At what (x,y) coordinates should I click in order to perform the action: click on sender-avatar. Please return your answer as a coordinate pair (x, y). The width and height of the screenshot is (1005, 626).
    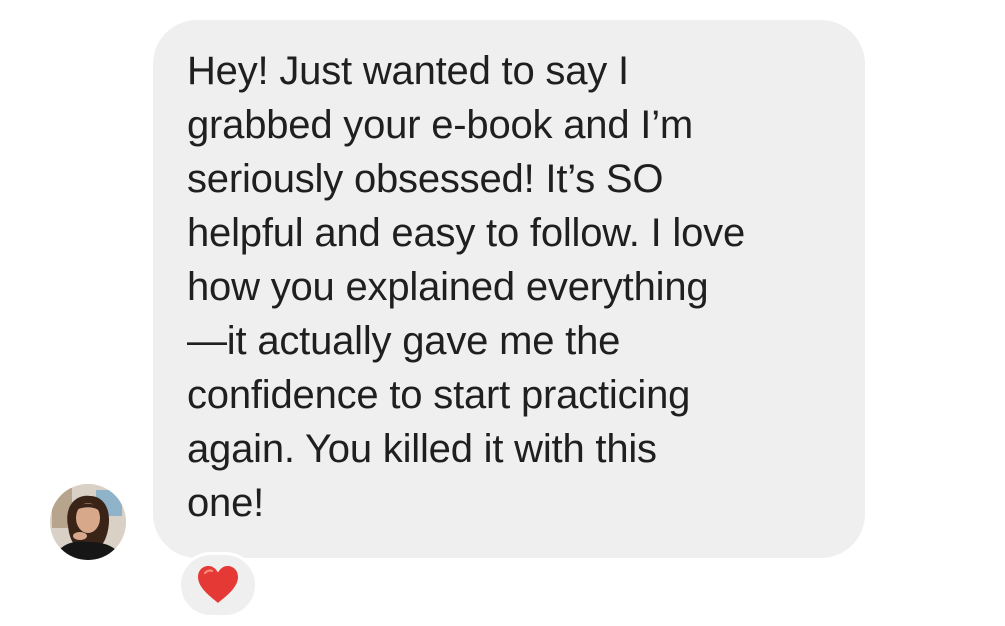
    Looking at the image, I should click on (88, 522).